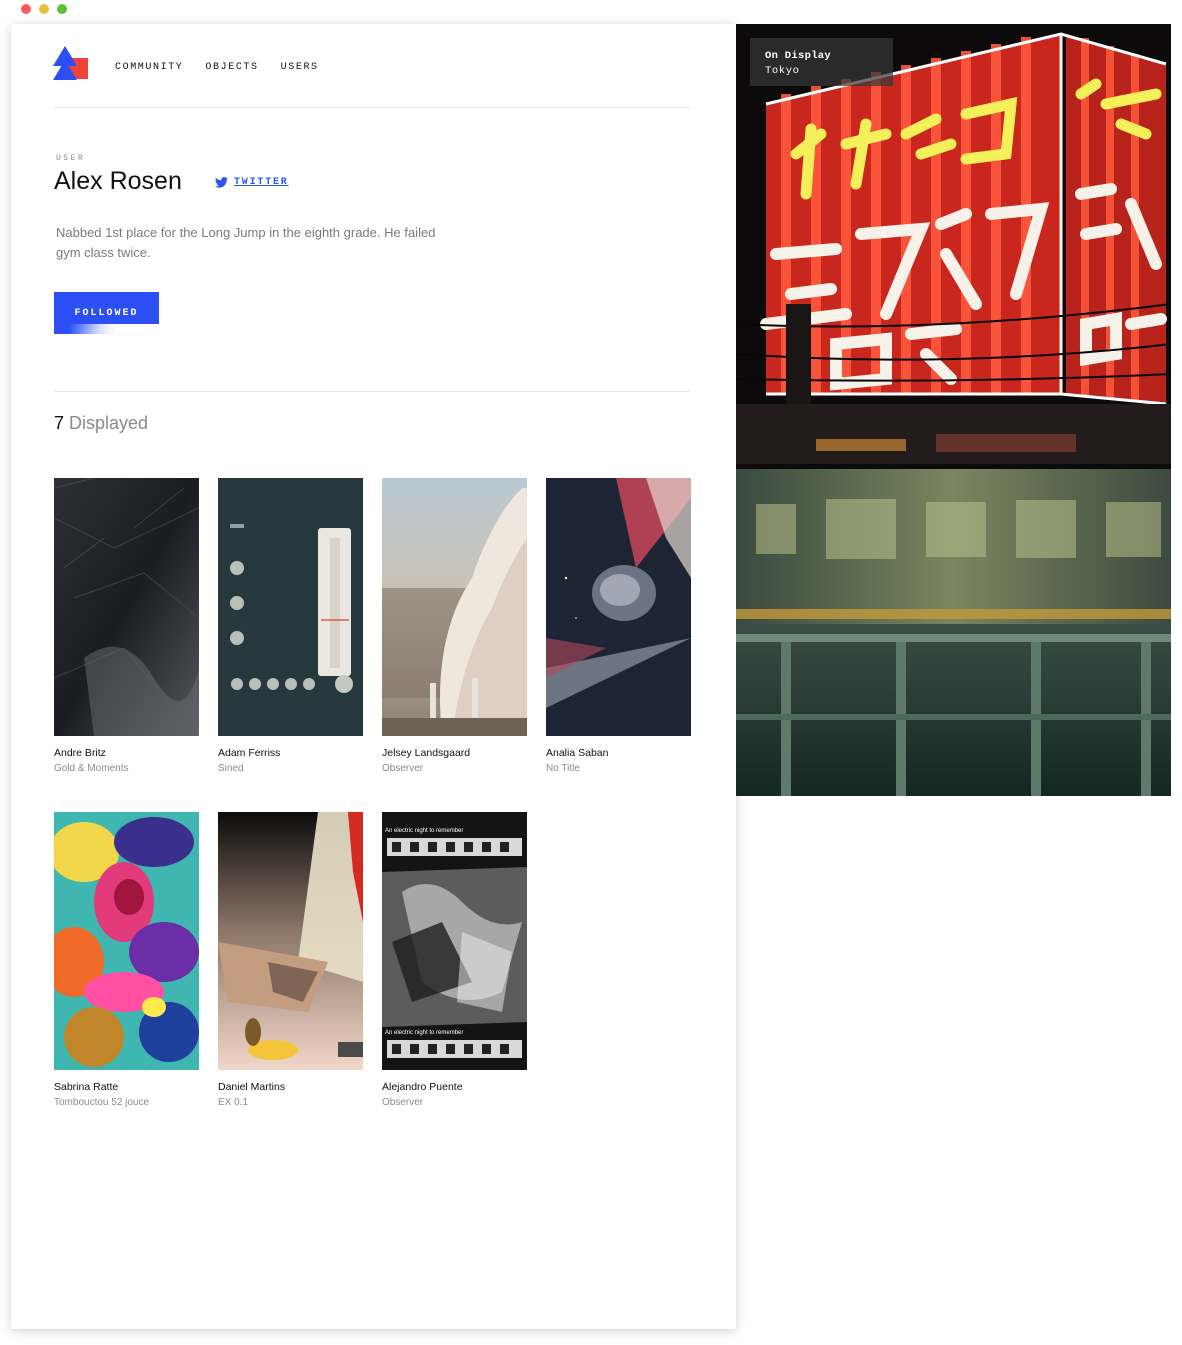  Describe the element at coordinates (300, 67) in the screenshot. I see `nav-users: USERS` at that location.